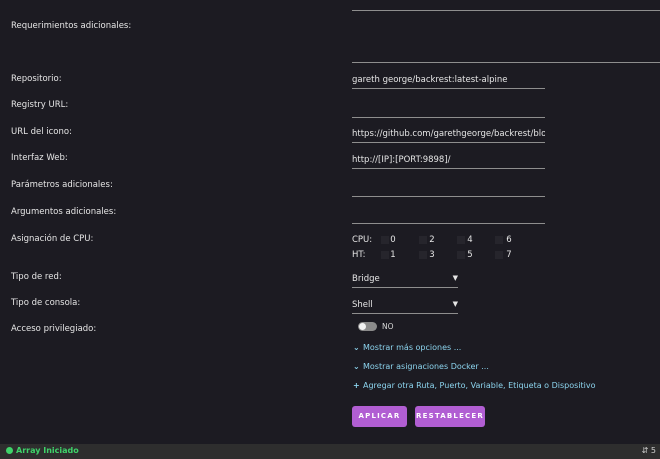 The height and width of the screenshot is (459, 660). I want to click on privilegiado-toggle, so click(367, 326).